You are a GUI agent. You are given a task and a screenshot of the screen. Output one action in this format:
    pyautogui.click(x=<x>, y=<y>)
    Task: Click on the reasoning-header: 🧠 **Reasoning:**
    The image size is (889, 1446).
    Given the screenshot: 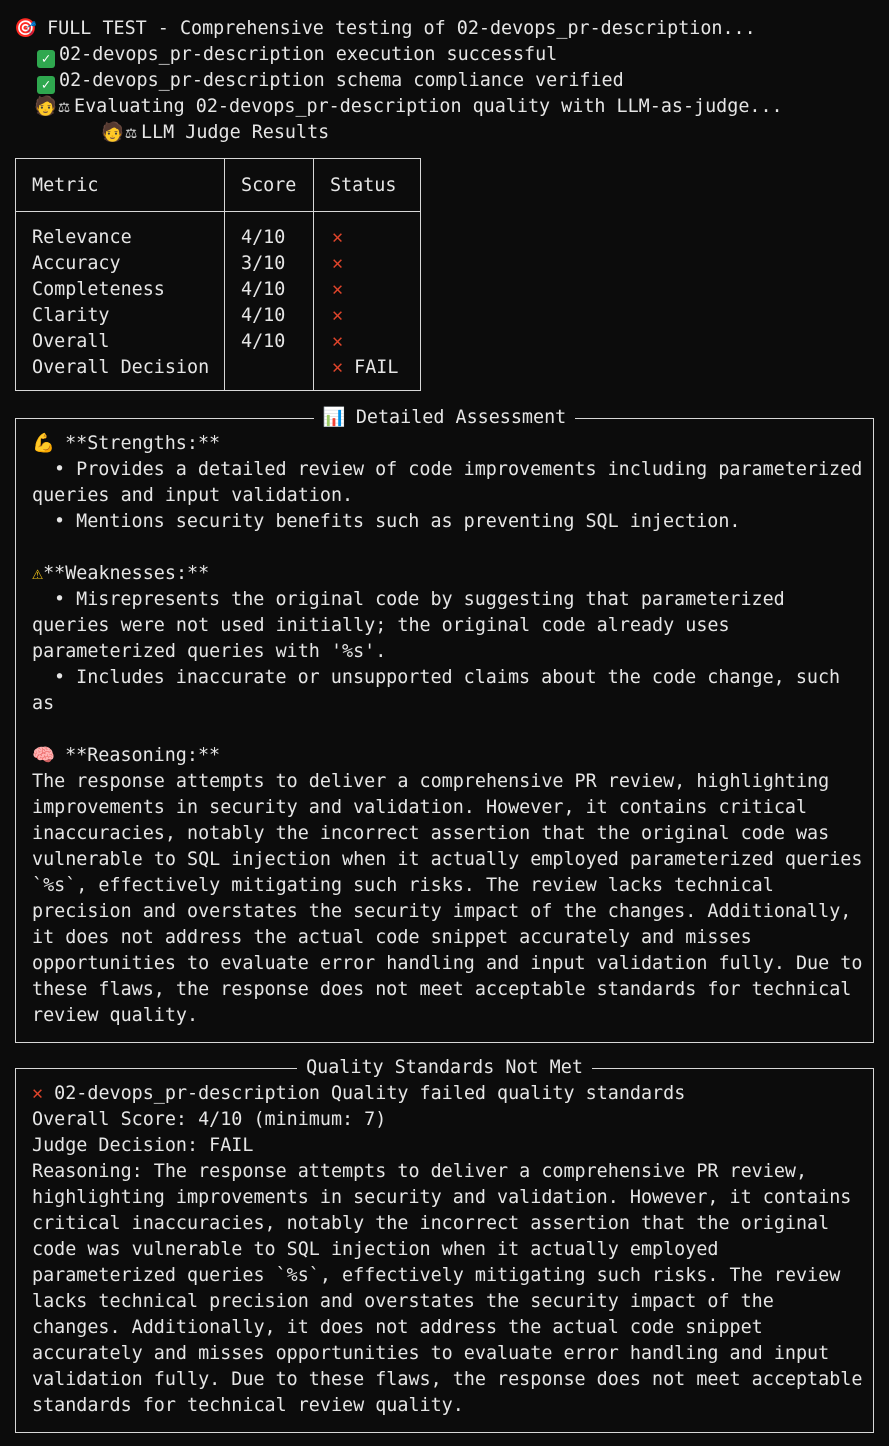 What is the action you would take?
    pyautogui.click(x=447, y=756)
    